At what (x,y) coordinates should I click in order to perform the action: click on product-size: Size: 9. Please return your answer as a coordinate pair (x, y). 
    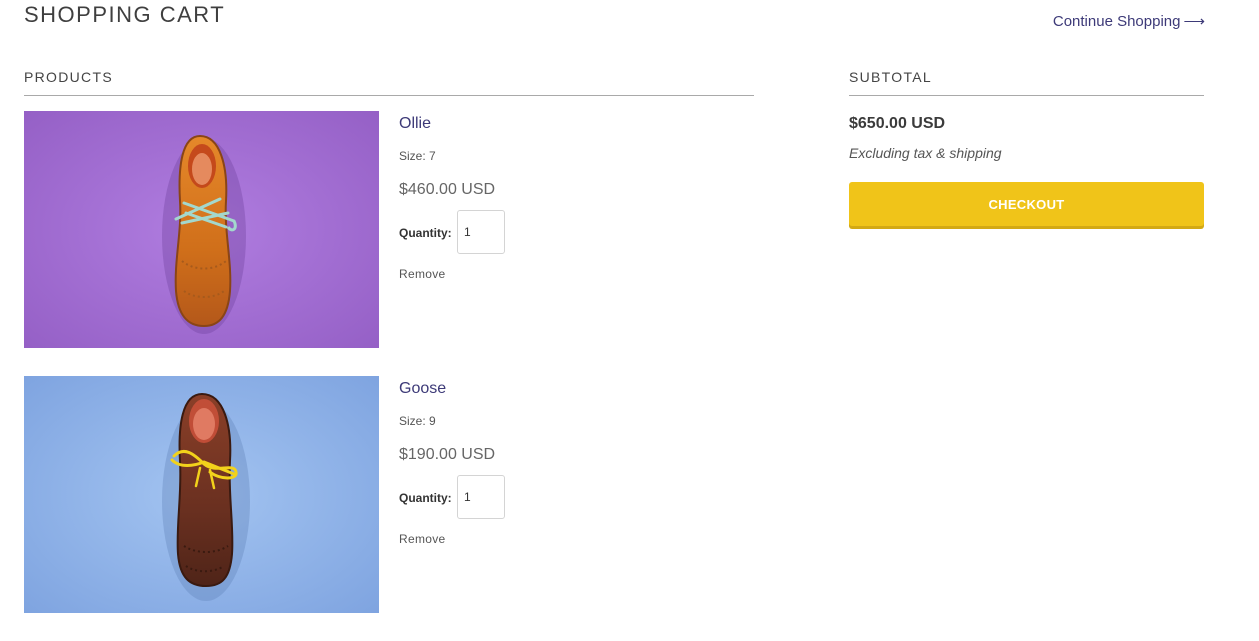
    Looking at the image, I should click on (417, 421).